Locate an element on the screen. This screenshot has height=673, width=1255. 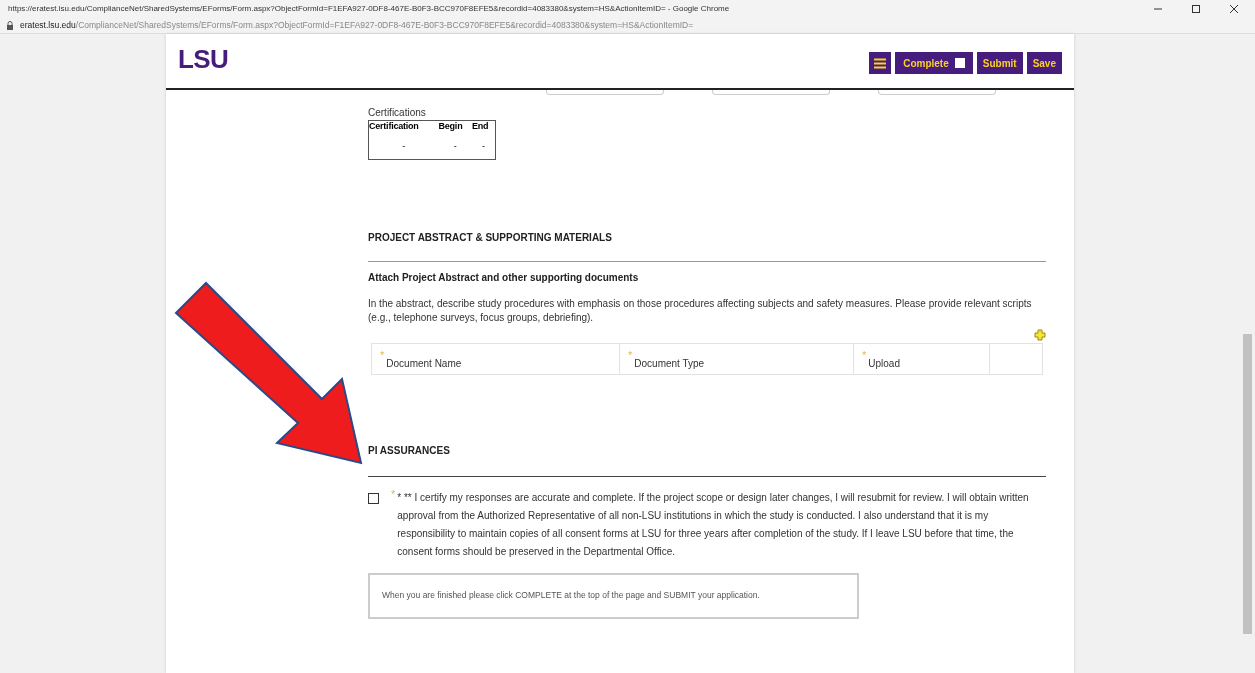
complete-button: Complete is located at coordinates (934, 63).